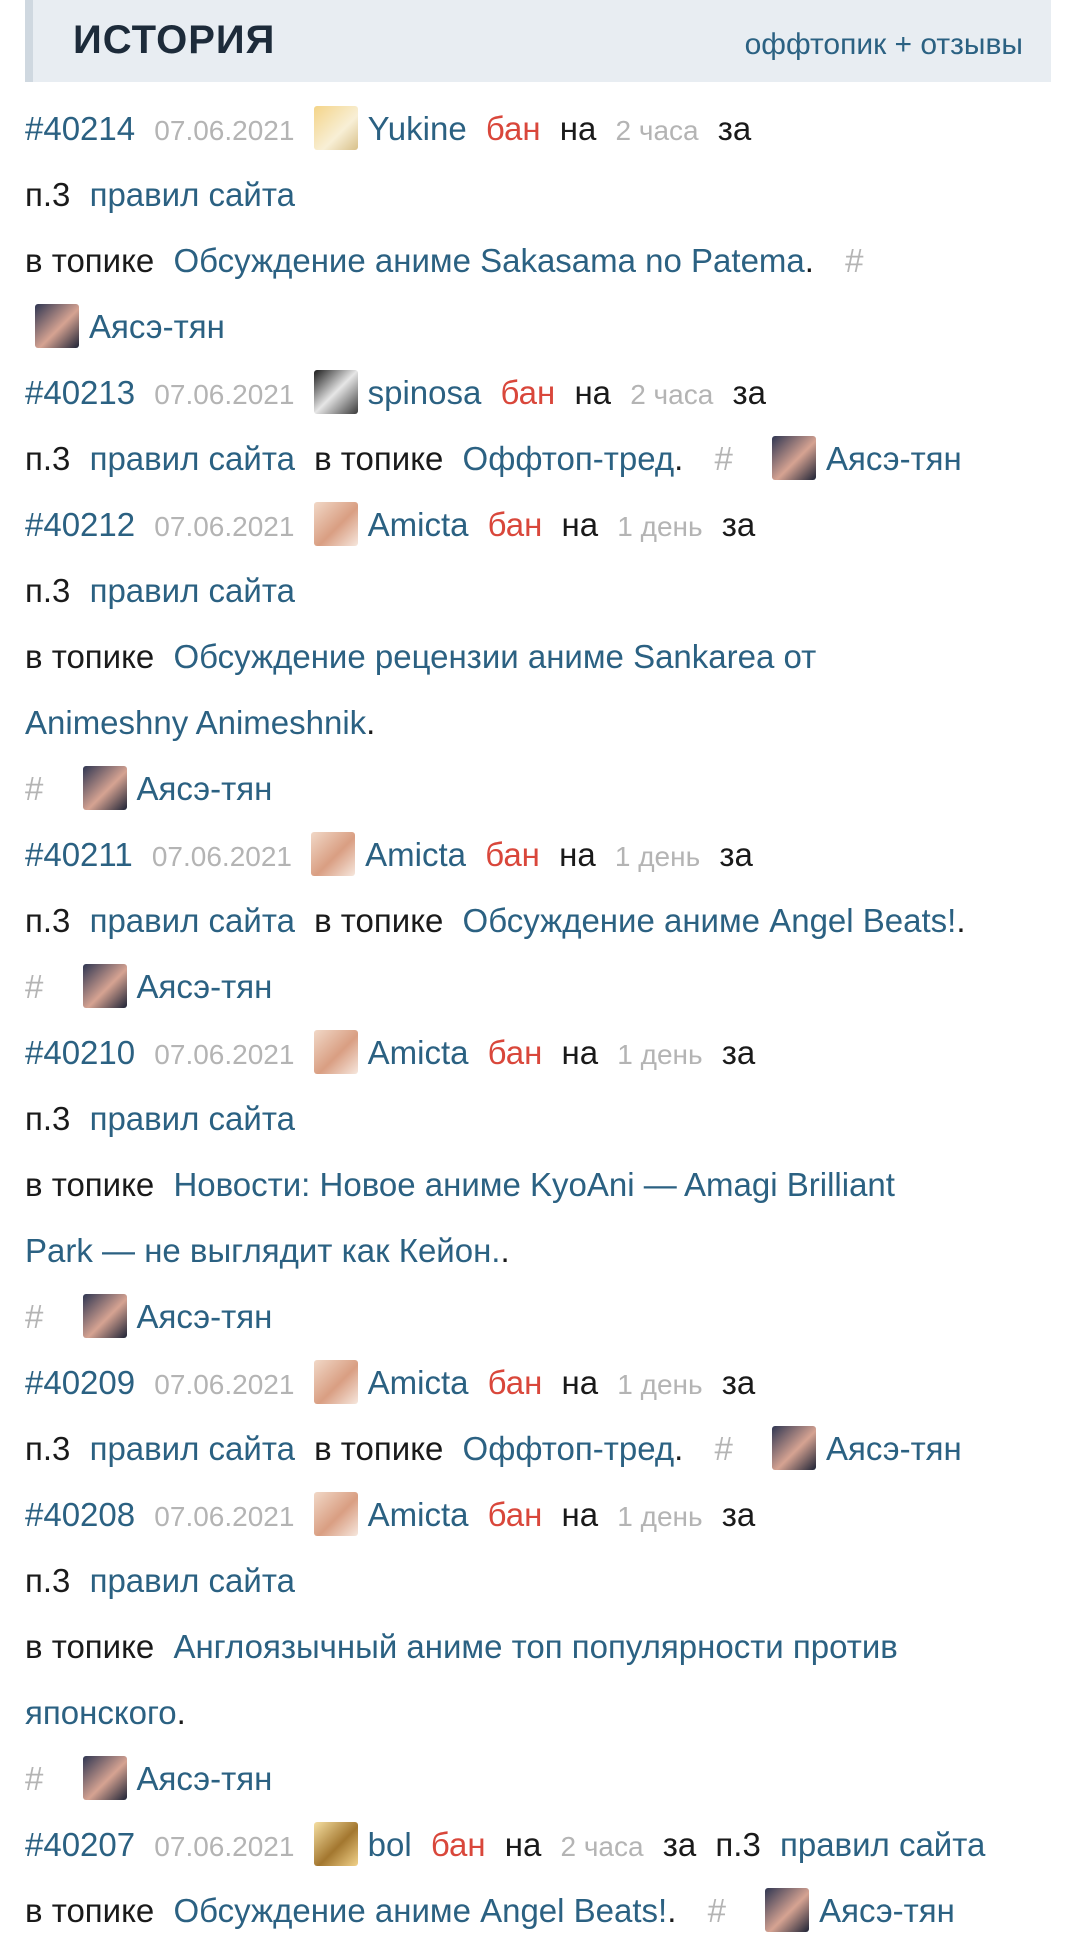 This screenshot has height=1944, width=1072. I want to click on topic-link: Обсуждение аниме Sakasama no Patema, so click(488, 260).